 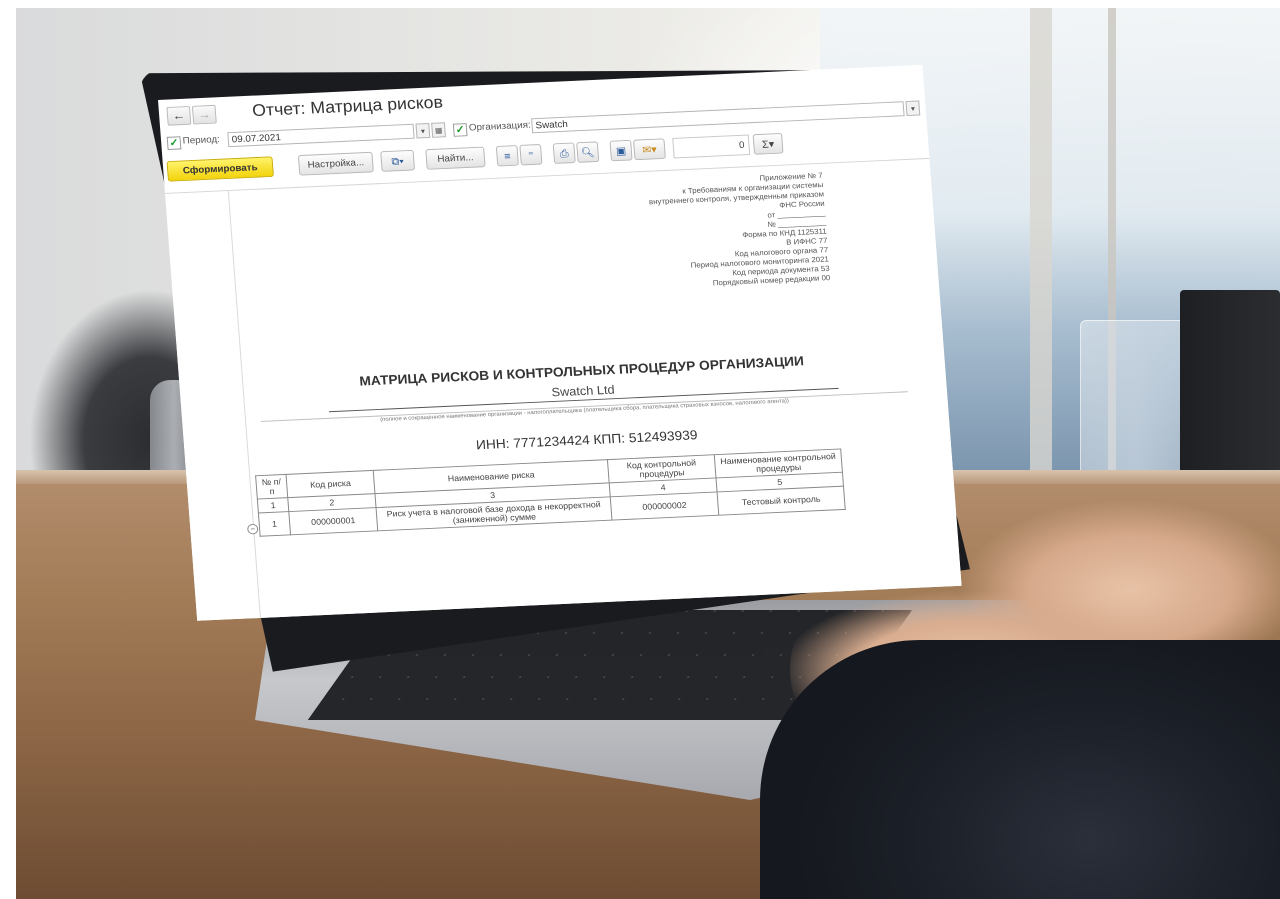 I want to click on group-collapse-icon: ⁼, so click(x=531, y=155).